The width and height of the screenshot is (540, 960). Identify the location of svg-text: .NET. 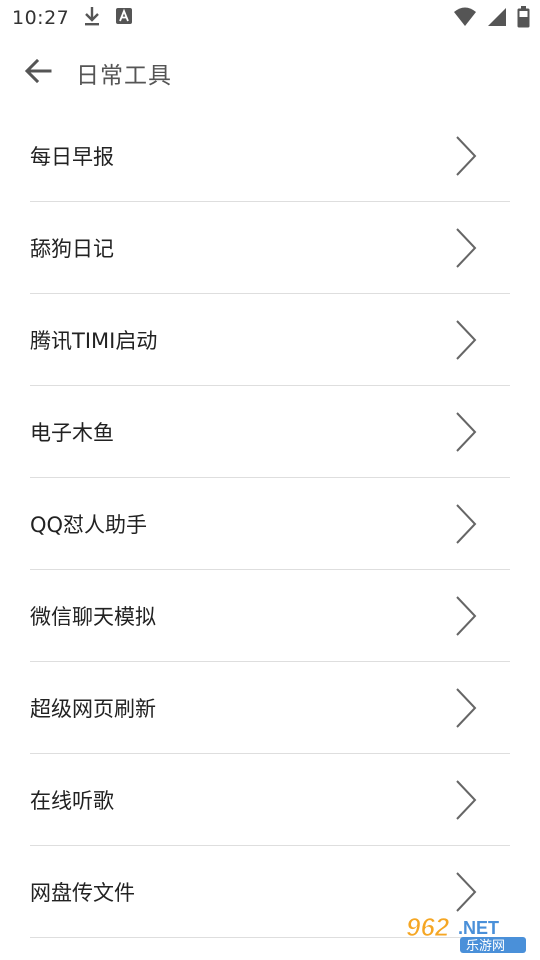
(478, 928).